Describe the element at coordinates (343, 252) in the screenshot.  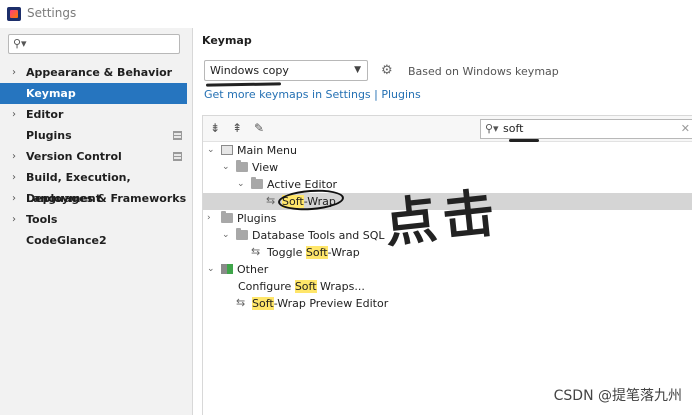
I see `tree-label-part: -Wrap` at that location.